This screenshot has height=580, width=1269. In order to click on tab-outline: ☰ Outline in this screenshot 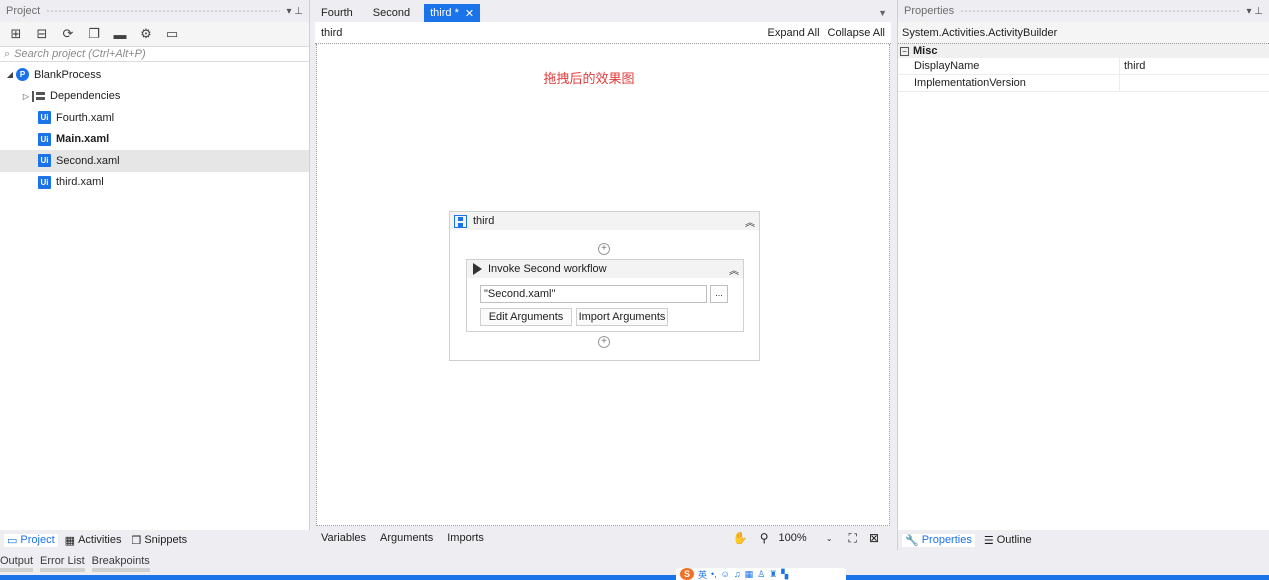, I will do `click(1008, 540)`.